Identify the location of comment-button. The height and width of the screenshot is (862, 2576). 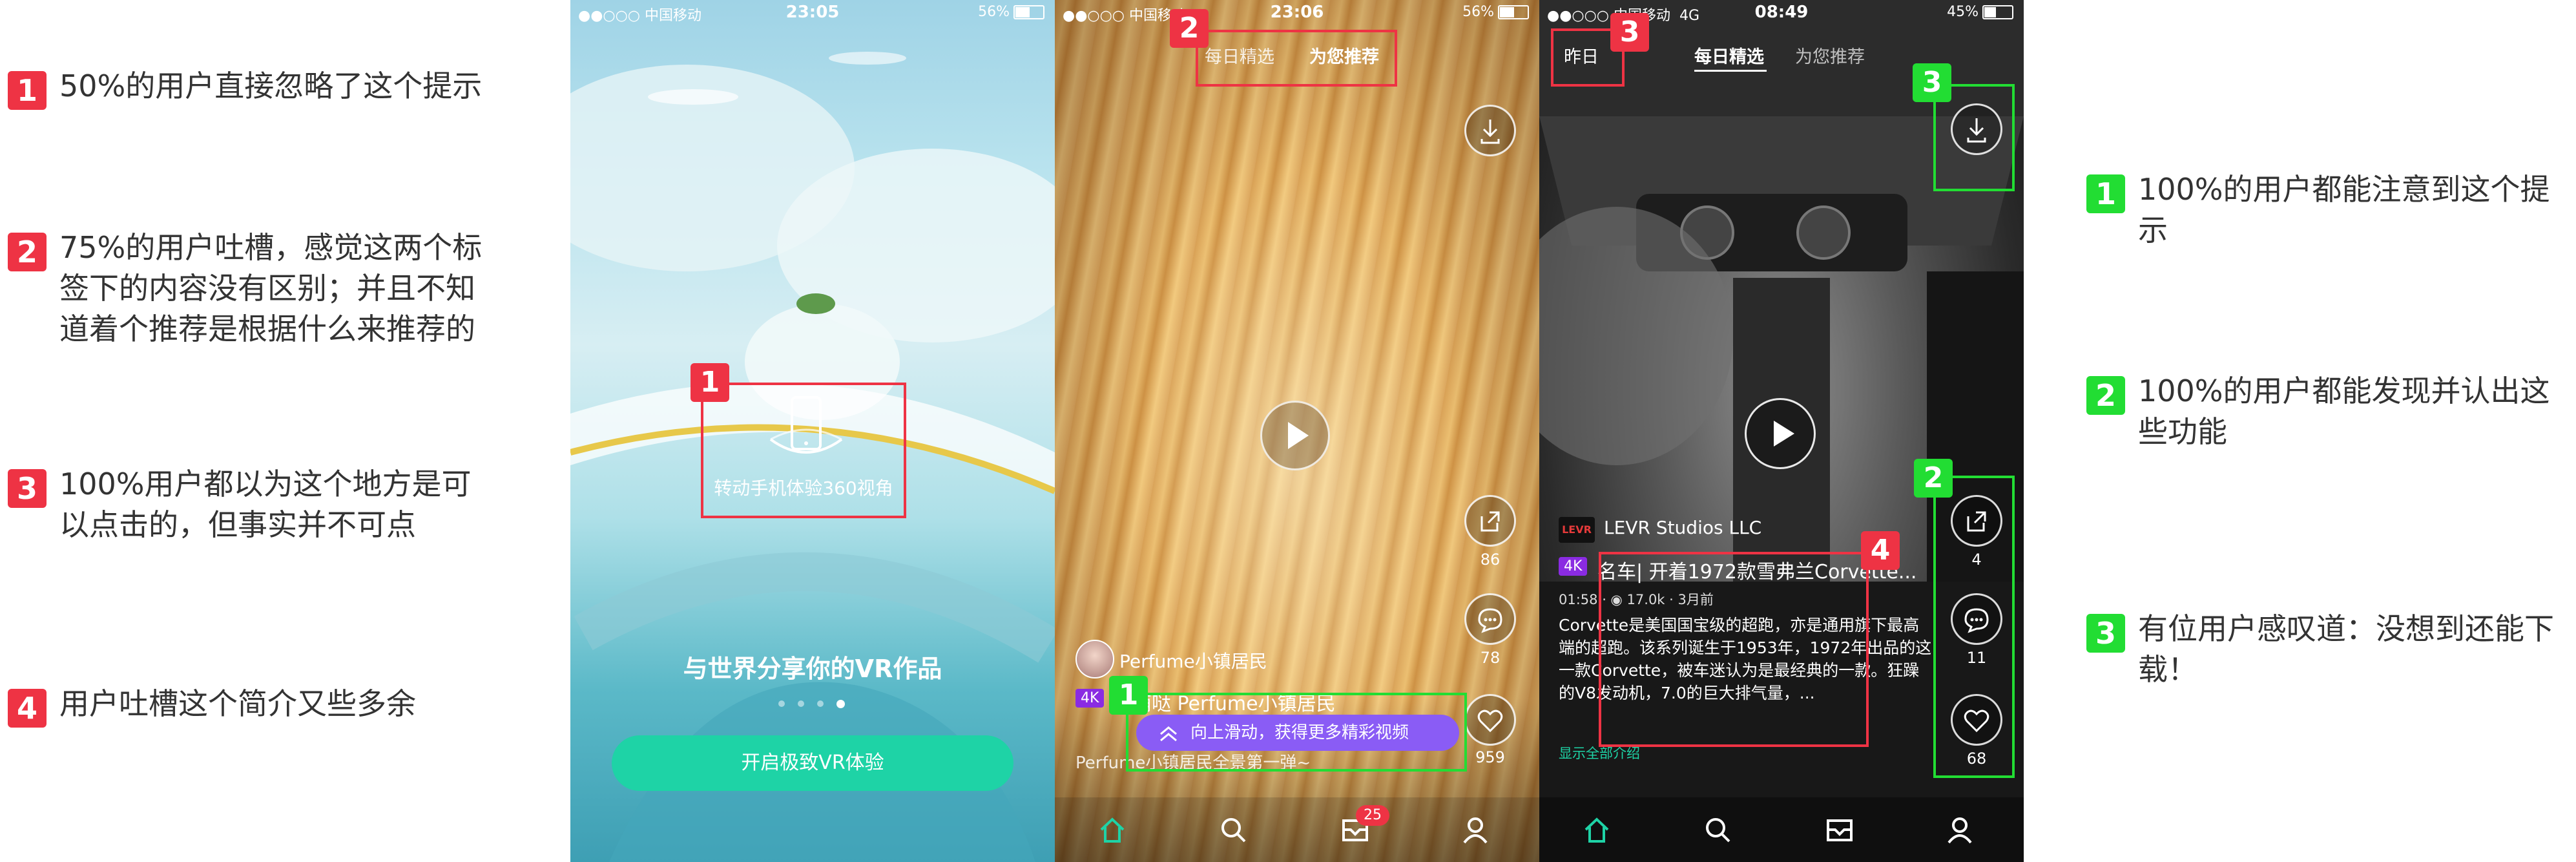
(1490, 619).